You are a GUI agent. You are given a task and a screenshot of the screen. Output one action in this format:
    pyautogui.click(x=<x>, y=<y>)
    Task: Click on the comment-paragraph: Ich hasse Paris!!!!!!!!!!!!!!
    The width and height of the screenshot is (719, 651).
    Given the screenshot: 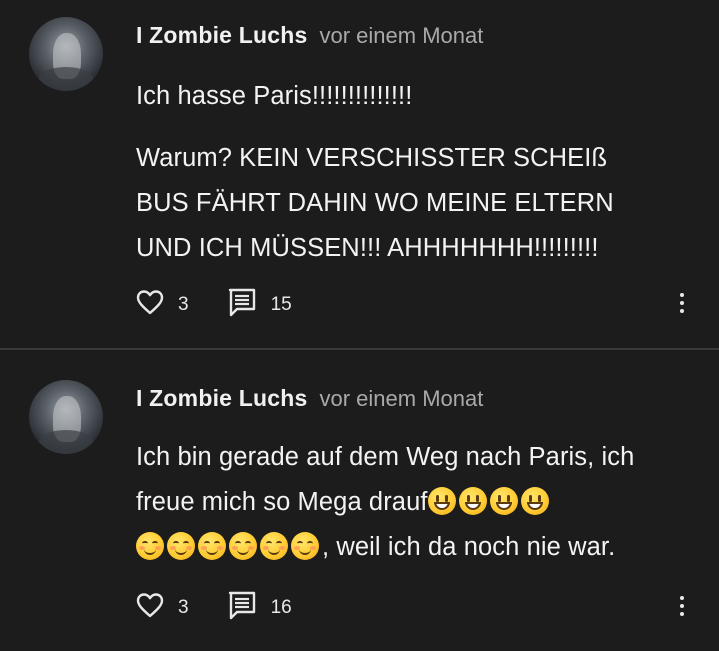 What is the action you would take?
    pyautogui.click(x=274, y=96)
    